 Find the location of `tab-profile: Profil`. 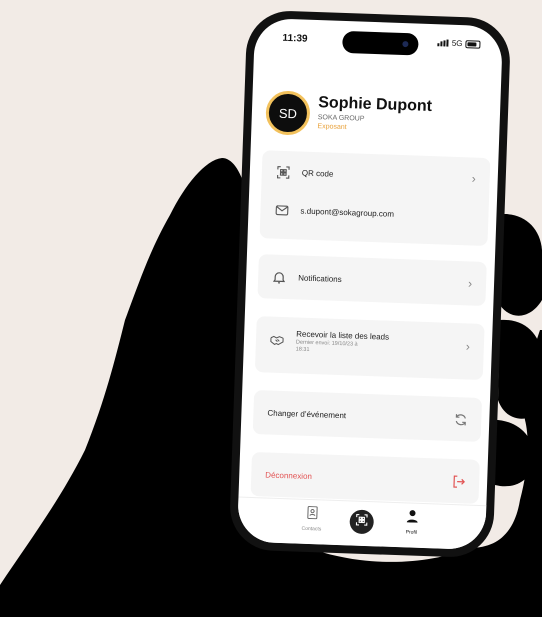

tab-profile: Profil is located at coordinates (411, 522).